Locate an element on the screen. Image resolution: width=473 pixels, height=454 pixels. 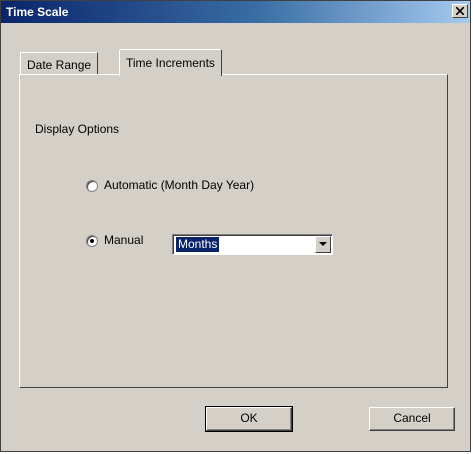
close-icon is located at coordinates (460, 11).